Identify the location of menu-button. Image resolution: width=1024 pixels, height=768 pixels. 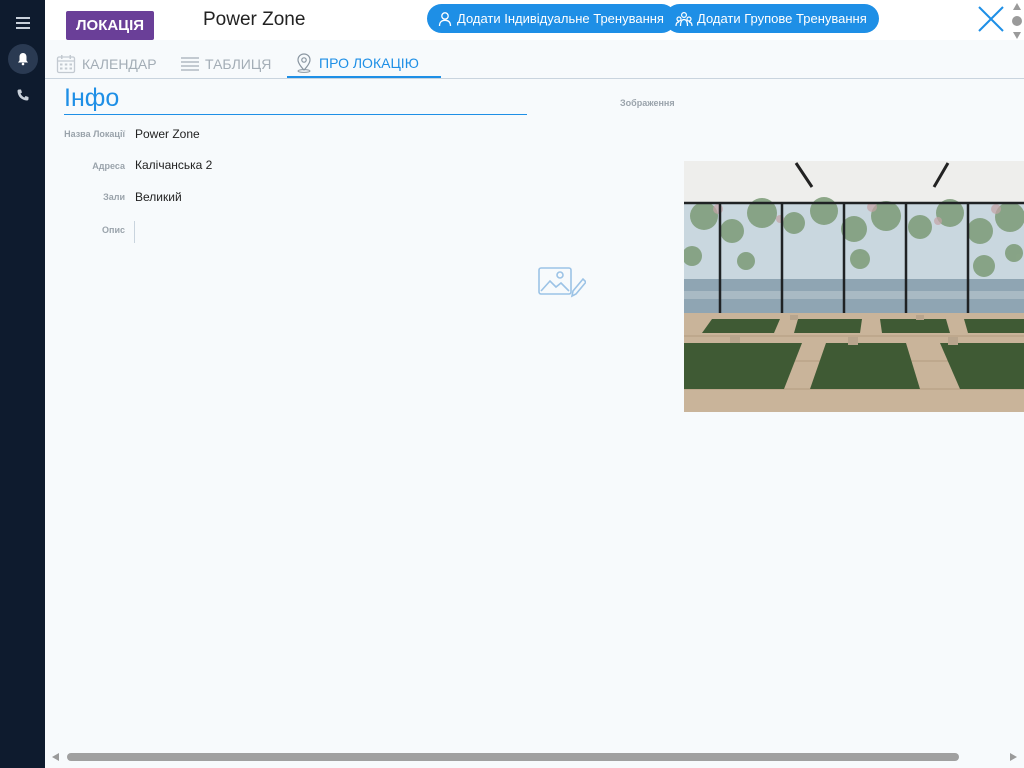
(23, 23).